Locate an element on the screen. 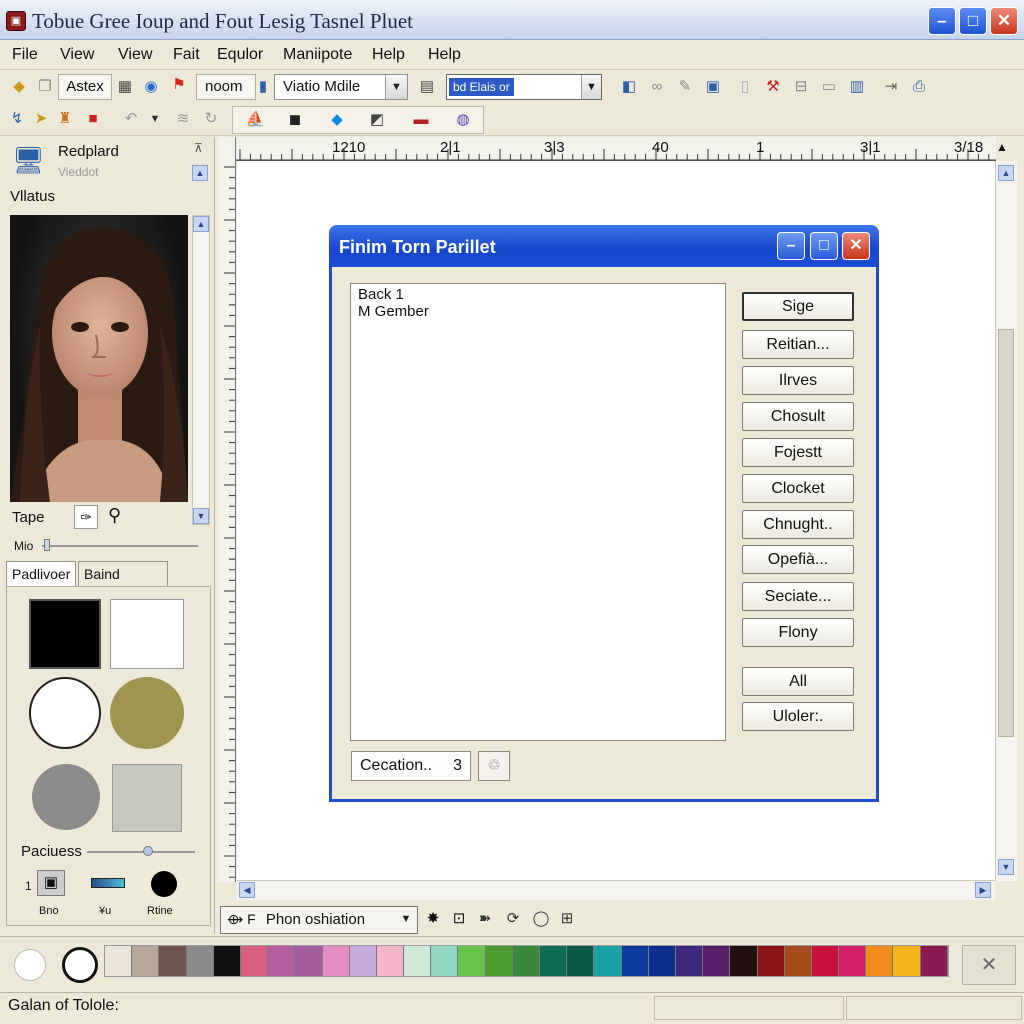  chosult-button: Chosult is located at coordinates (798, 416).